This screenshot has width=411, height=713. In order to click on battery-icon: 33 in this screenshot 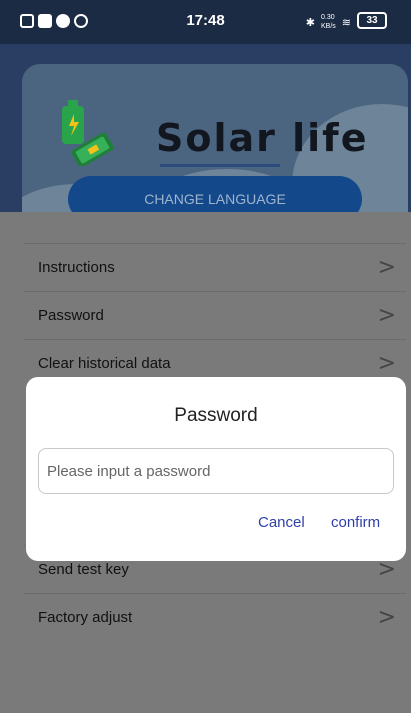, I will do `click(372, 20)`.